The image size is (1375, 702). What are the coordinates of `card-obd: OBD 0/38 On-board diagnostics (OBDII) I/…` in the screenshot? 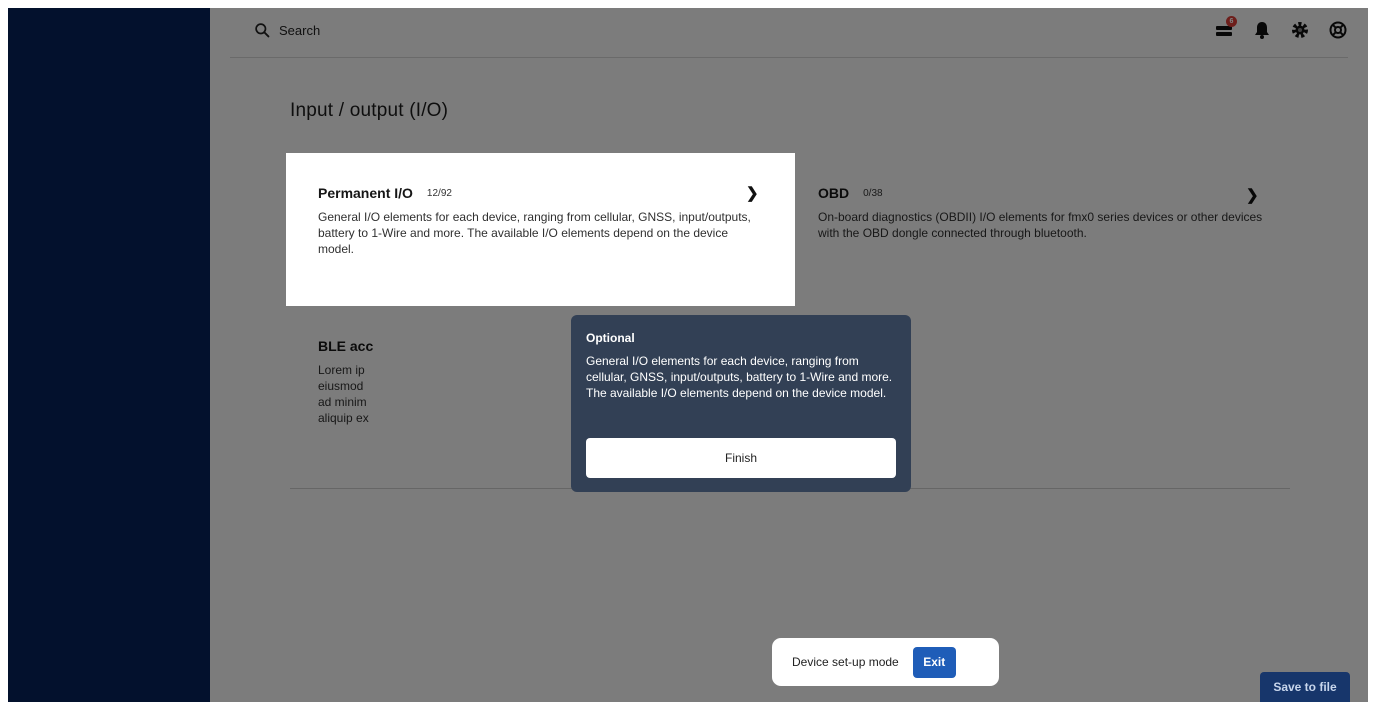 It's located at (1048, 213).